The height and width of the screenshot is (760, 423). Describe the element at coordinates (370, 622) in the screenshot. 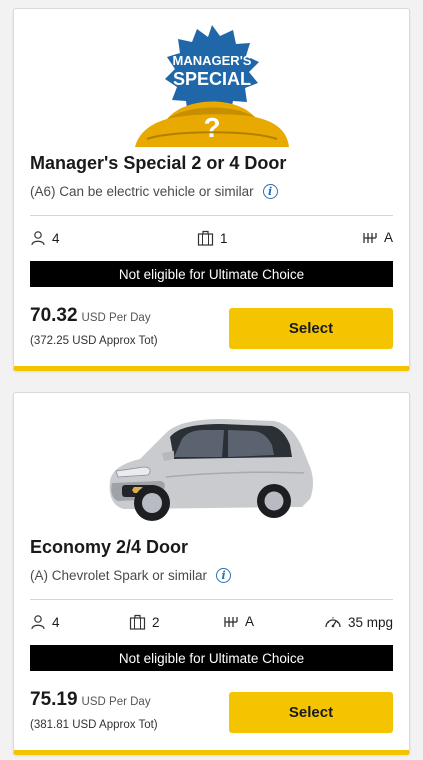

I see `spec-mpg-value: 35 mpg` at that location.